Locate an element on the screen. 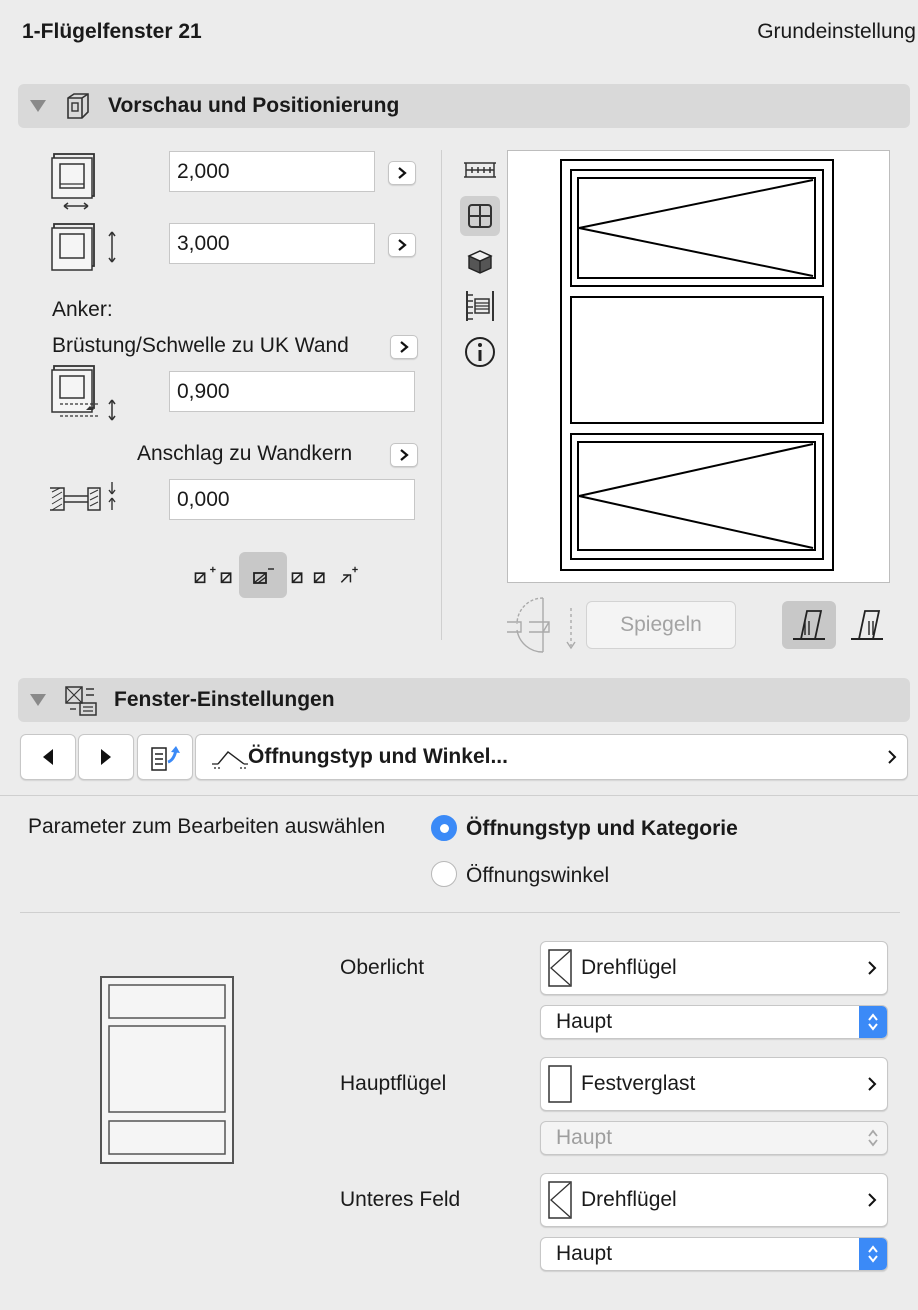 This screenshot has width=918, height=1310. width-field: 2,000 is located at coordinates (272, 171).